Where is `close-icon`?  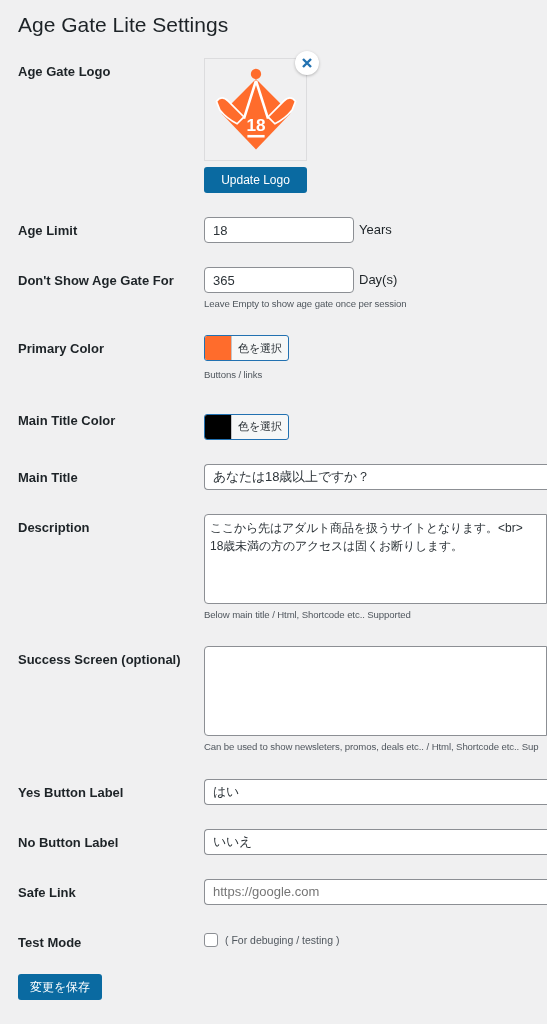 close-icon is located at coordinates (307, 63).